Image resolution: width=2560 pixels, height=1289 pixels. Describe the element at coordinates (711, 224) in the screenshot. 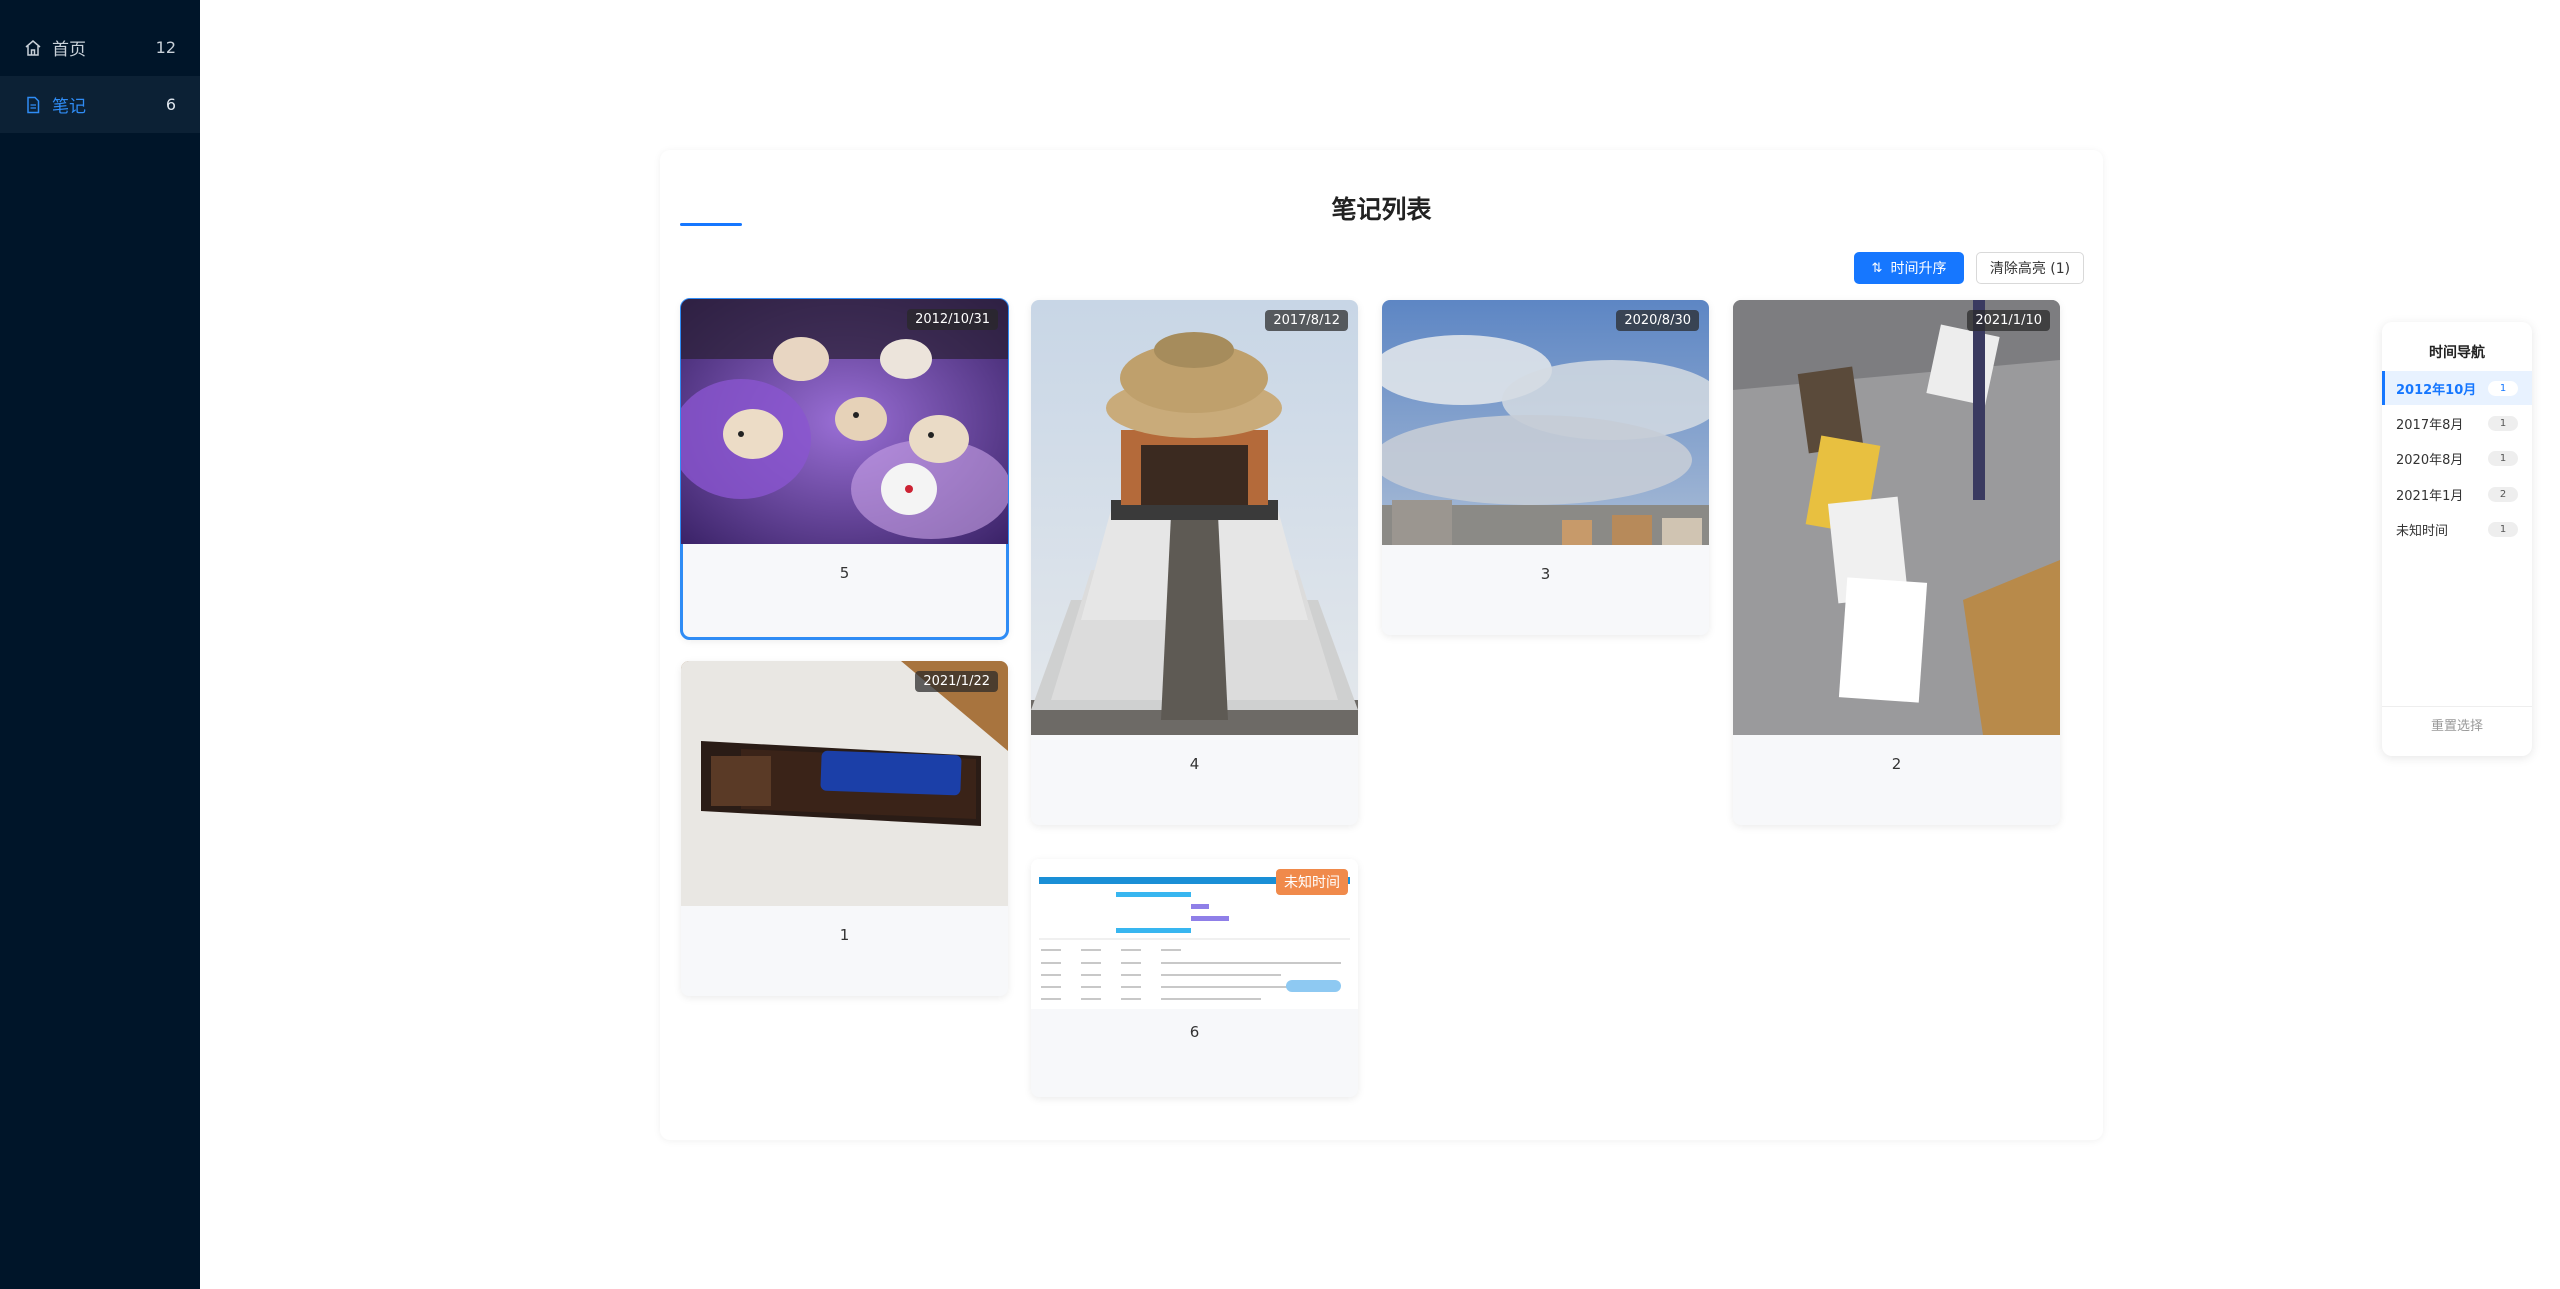

I see `title-underline` at that location.